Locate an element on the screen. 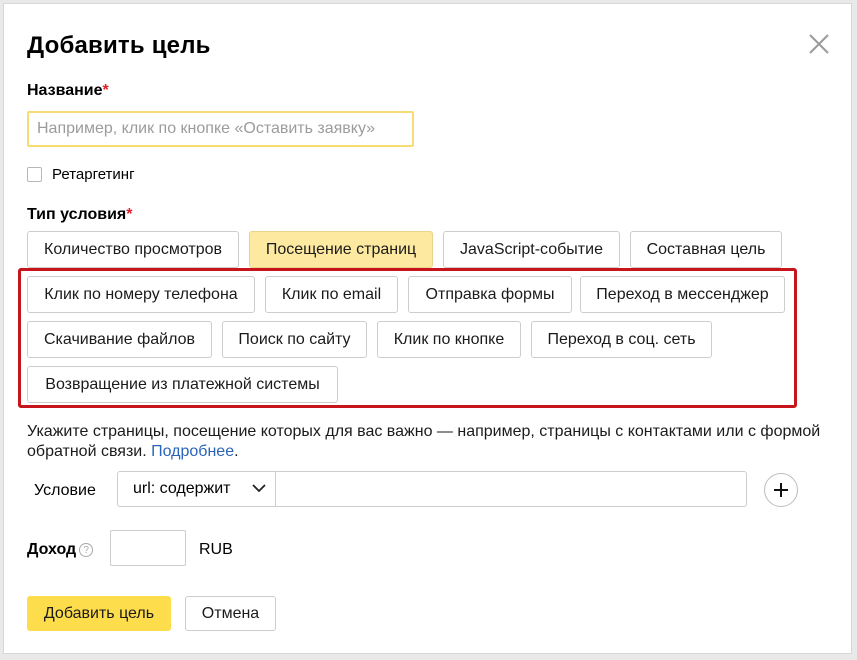  chevron-down-icon is located at coordinates (259, 488).